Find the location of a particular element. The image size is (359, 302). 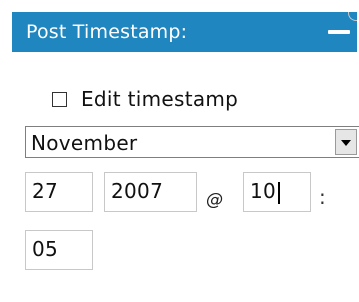

day-value: 27 is located at coordinates (45, 191).